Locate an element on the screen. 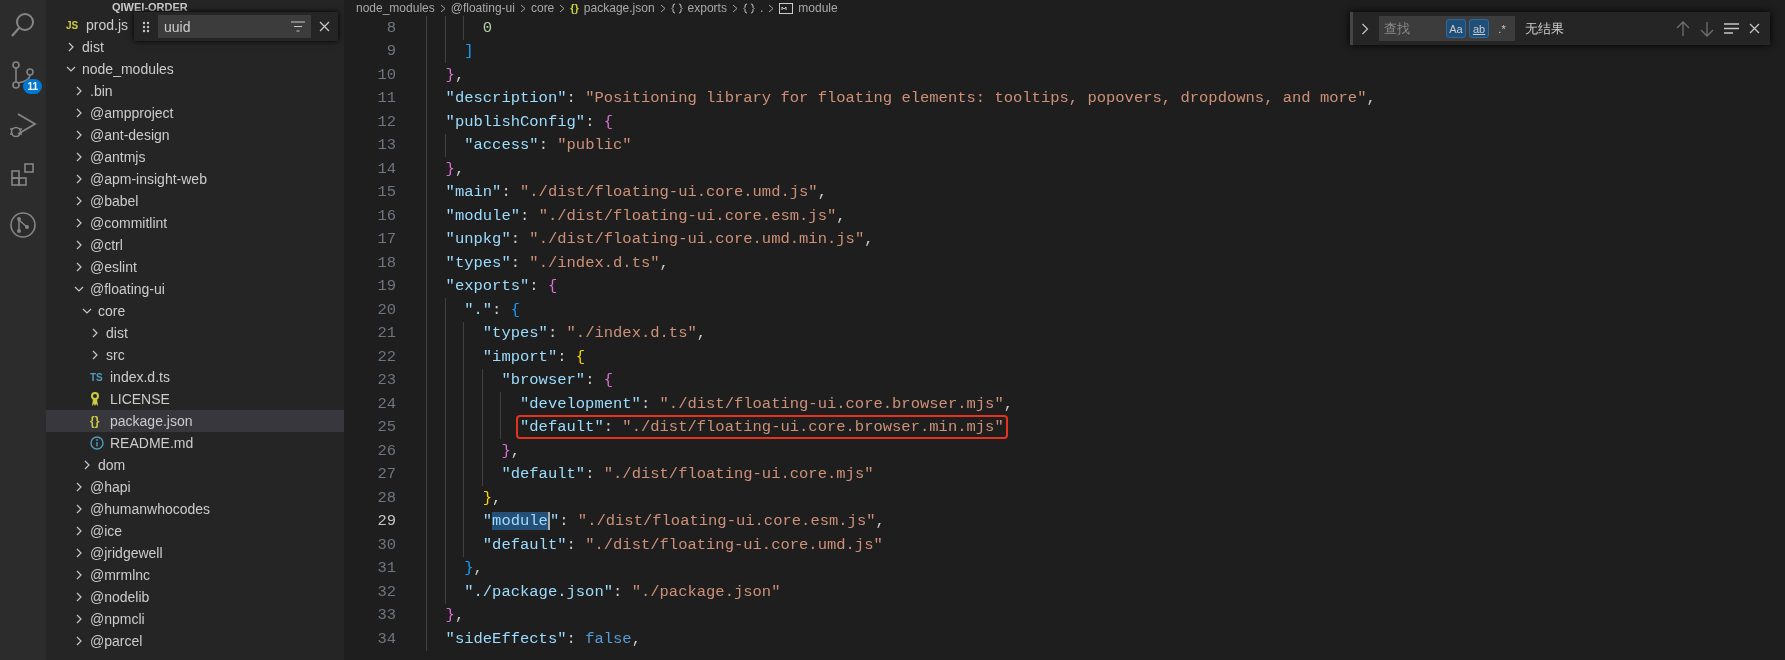 Image resolution: width=1785 pixels, height=660 pixels. line-number: 16 is located at coordinates (386, 215).